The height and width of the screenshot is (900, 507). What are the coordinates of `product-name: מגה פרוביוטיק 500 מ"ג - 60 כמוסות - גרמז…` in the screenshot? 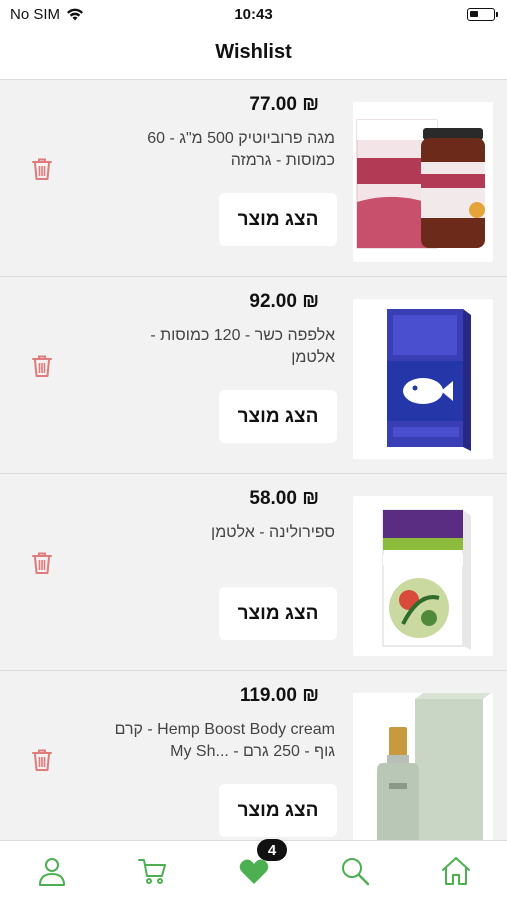 It's located at (241, 149).